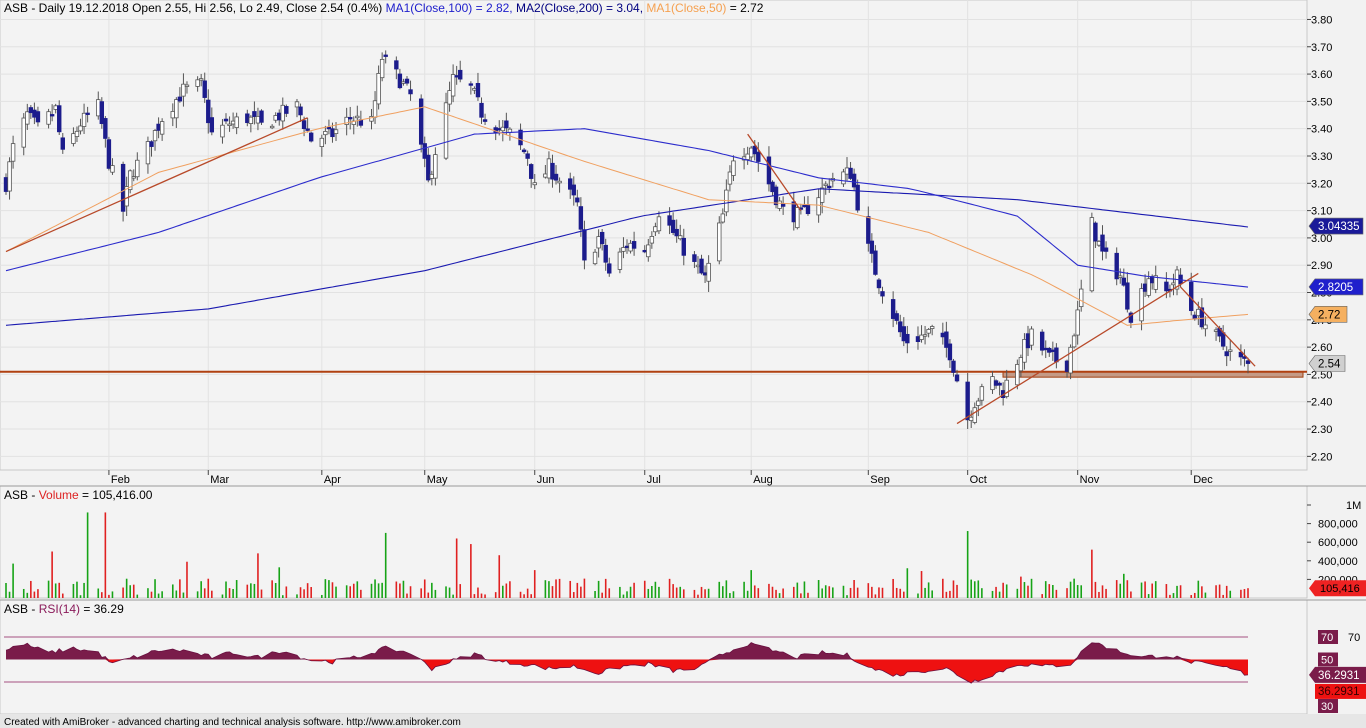  What do you see at coordinates (1321, 75) in the screenshot?
I see `price-tick-label: 3.60` at bounding box center [1321, 75].